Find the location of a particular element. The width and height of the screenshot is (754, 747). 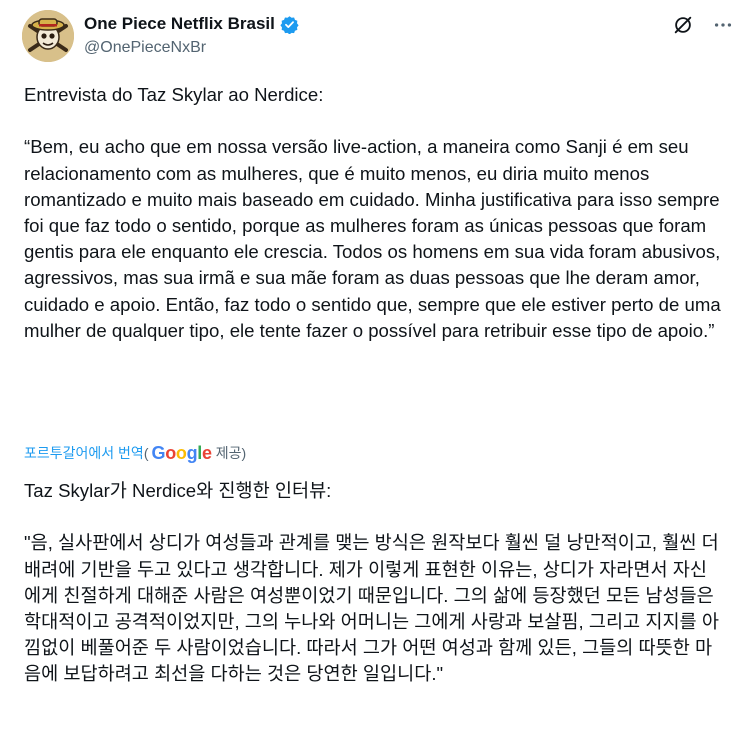

more-icon is located at coordinates (723, 25).